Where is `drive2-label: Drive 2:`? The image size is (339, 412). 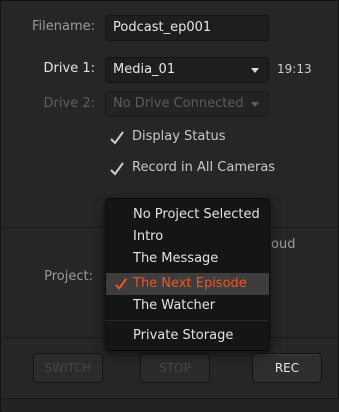 drive2-label: Drive 2: is located at coordinates (69, 103).